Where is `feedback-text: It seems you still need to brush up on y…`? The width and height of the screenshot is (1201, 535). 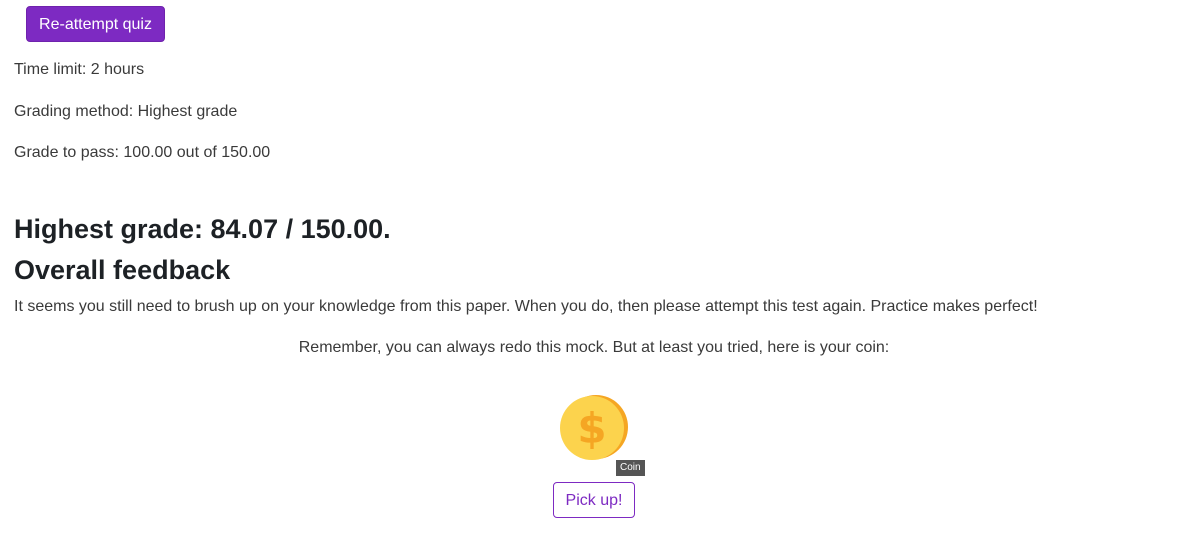
feedback-text: It seems you still need to brush up on y… is located at coordinates (526, 306).